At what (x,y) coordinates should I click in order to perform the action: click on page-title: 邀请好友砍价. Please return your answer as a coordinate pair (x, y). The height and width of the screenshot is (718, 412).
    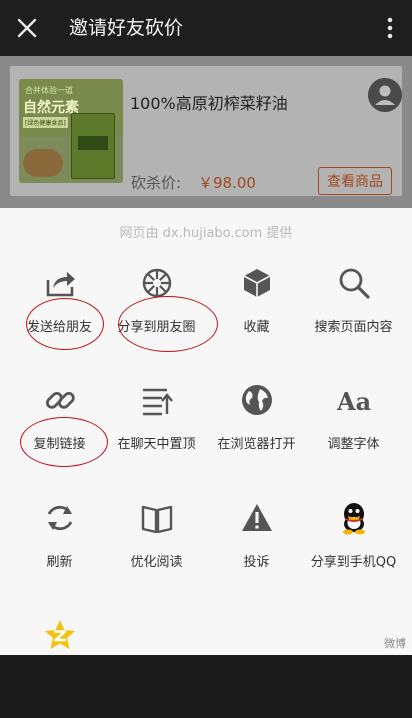
    Looking at the image, I should click on (126, 28).